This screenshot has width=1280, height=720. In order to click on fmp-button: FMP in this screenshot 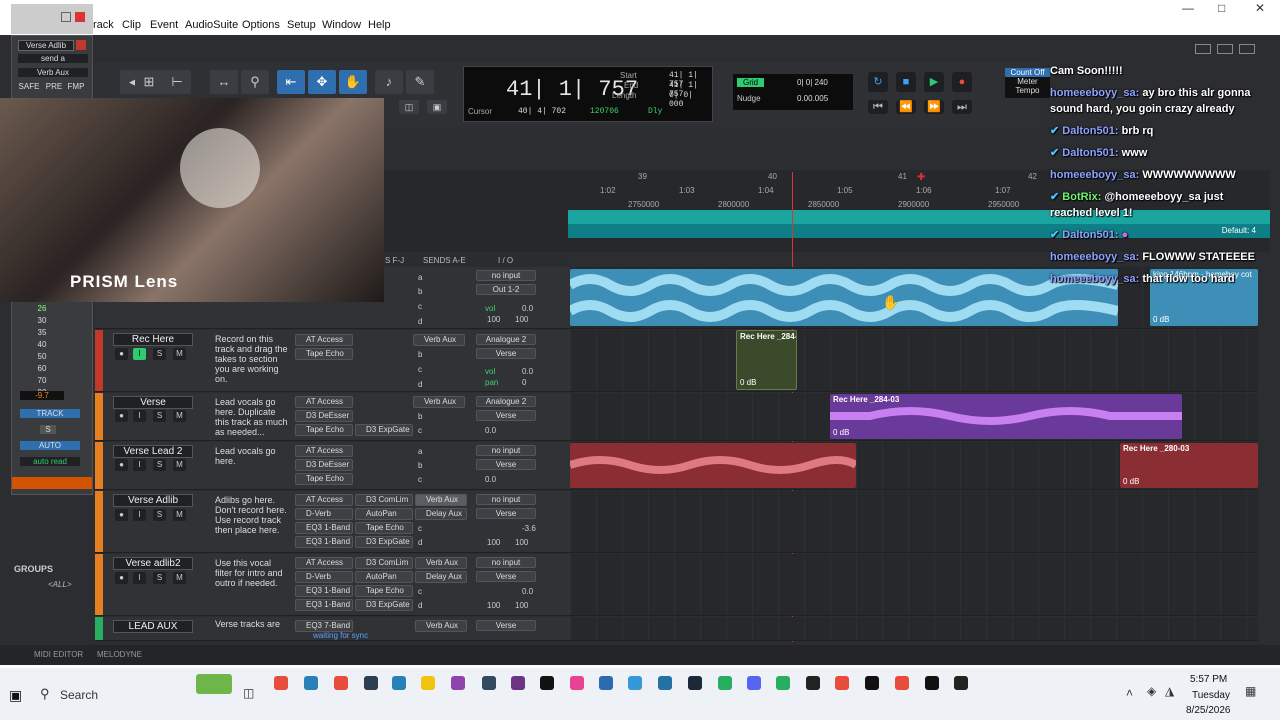, I will do `click(76, 86)`.